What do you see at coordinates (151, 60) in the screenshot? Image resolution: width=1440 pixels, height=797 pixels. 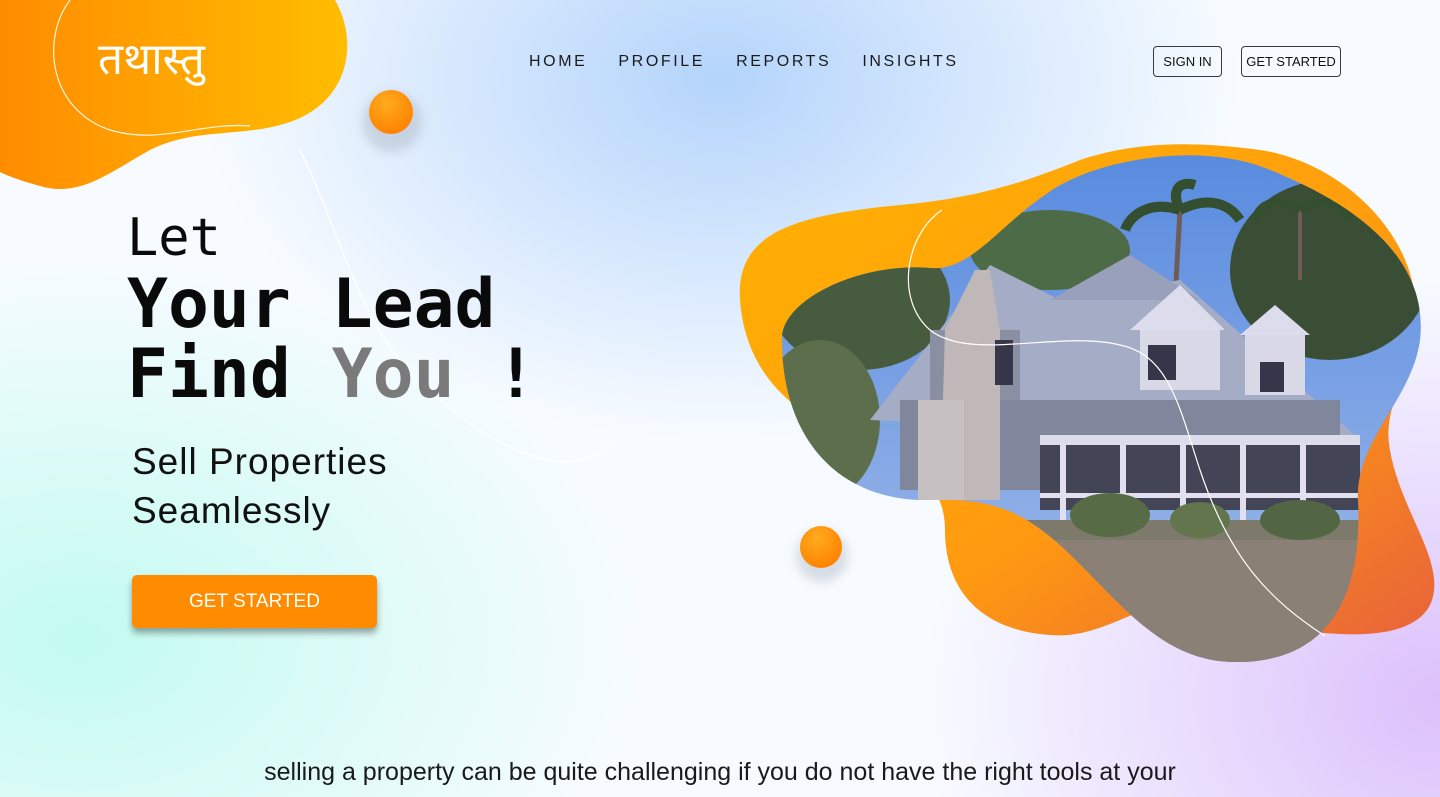 I see `brand-logo: तथास्तु` at bounding box center [151, 60].